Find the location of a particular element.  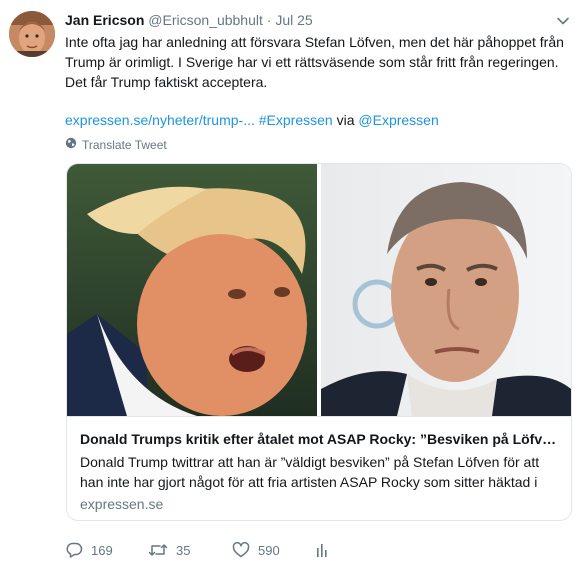

reply-button: 169 is located at coordinates (106, 550).